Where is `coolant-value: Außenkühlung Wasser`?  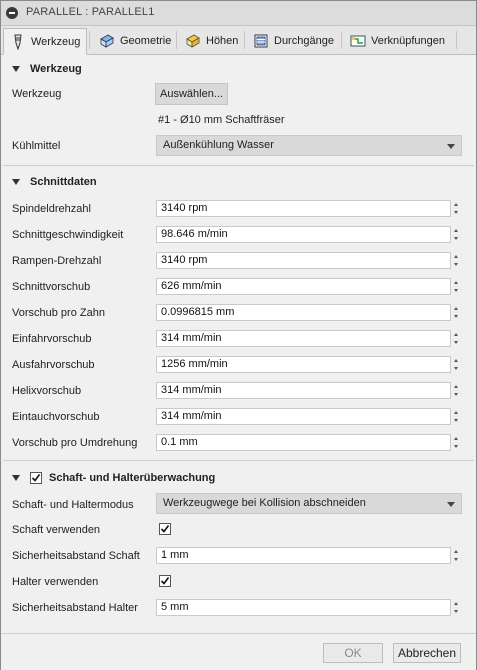
coolant-value: Außenkühlung Wasser is located at coordinates (218, 145).